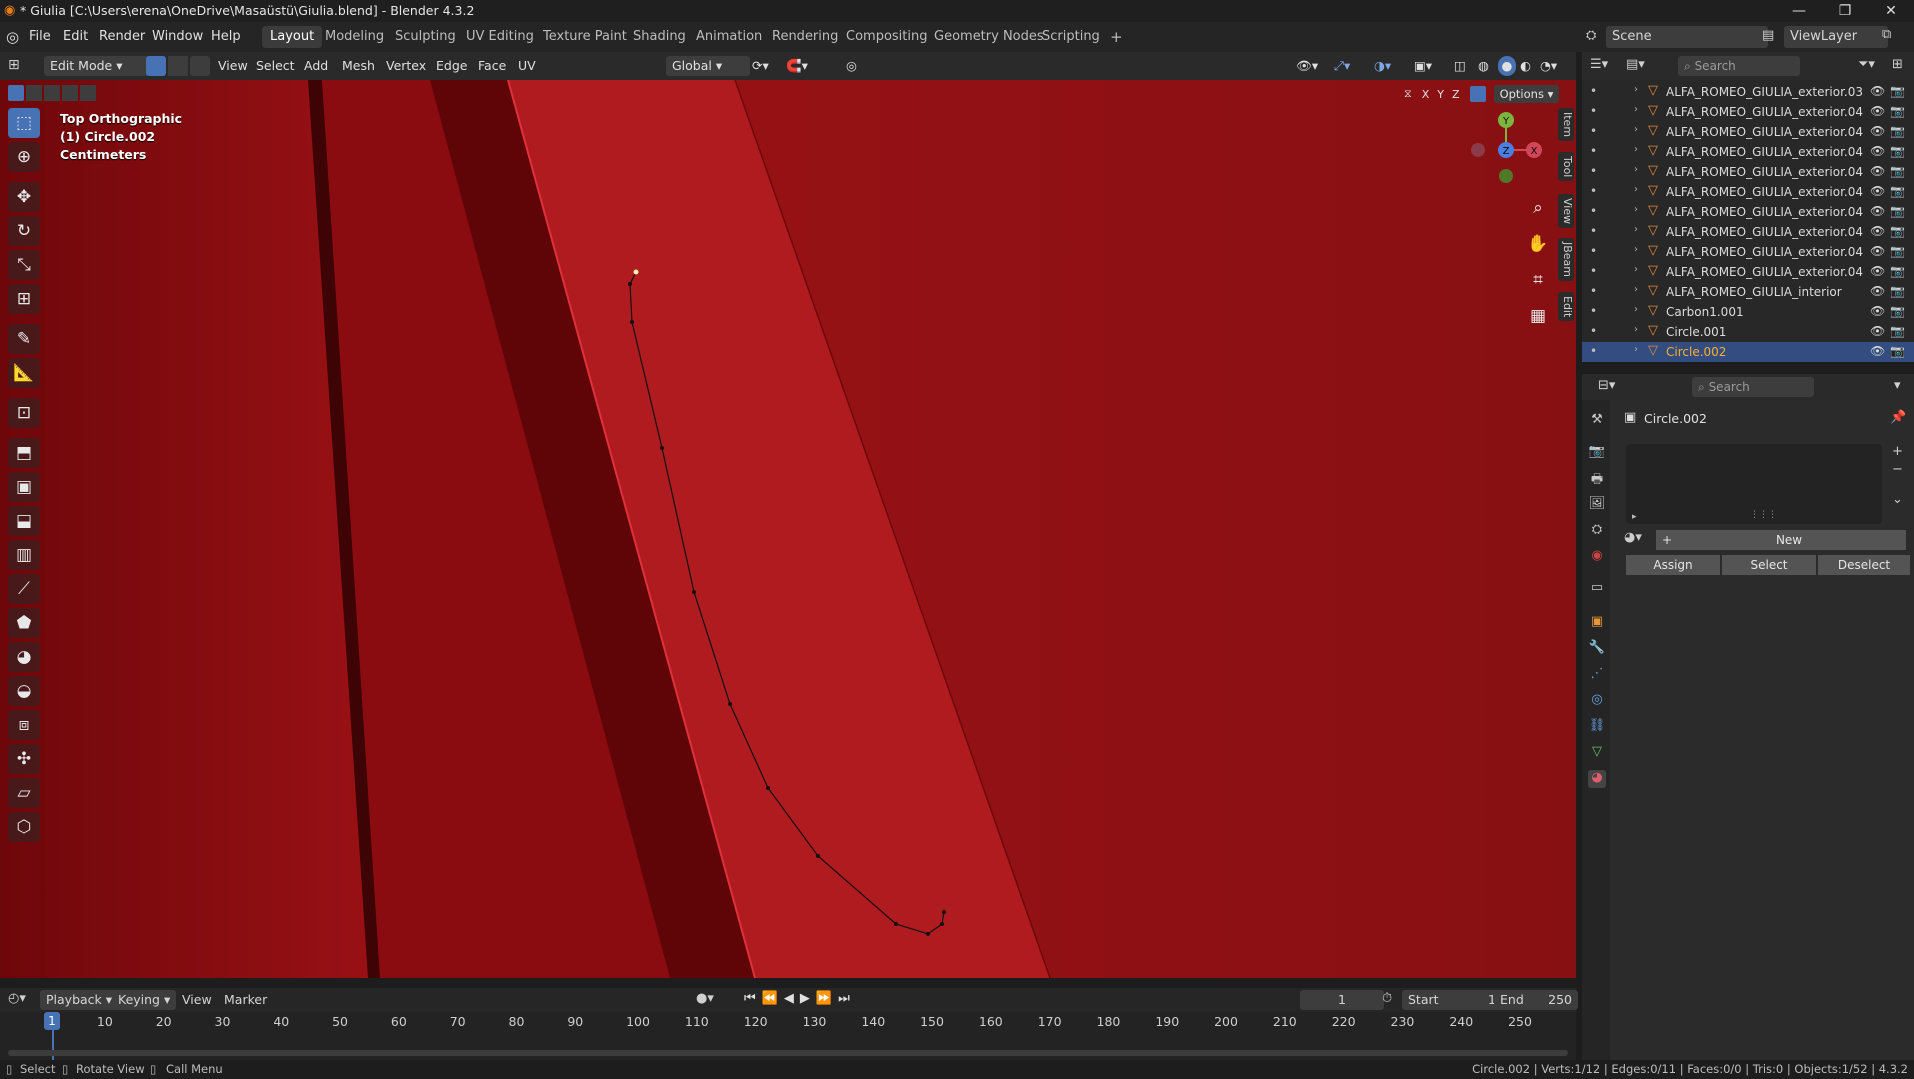 Image resolution: width=1914 pixels, height=1079 pixels. Describe the element at coordinates (275, 66) in the screenshot. I see `menu-select: Select` at that location.